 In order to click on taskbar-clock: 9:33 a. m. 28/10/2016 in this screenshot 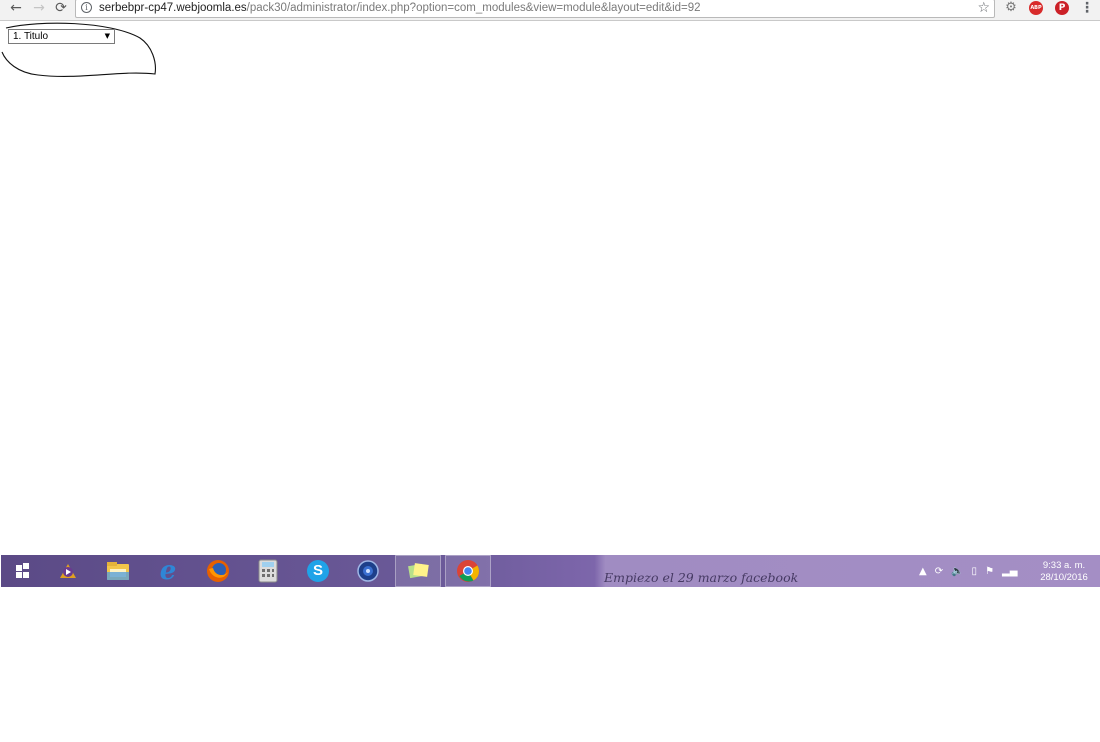, I will do `click(1064, 572)`.